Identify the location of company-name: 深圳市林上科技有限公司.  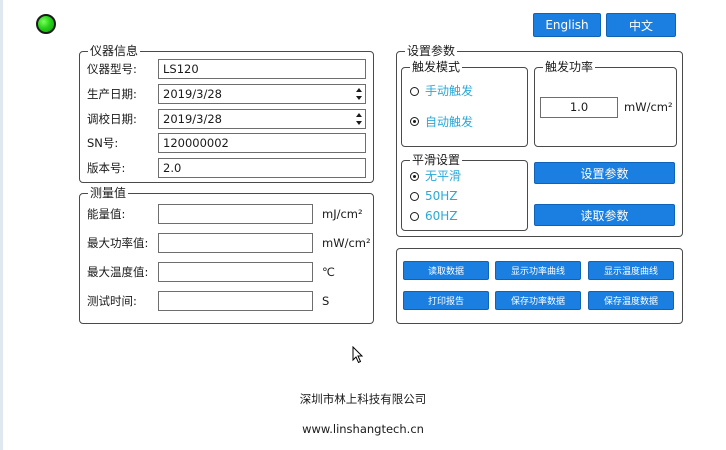
(363, 399).